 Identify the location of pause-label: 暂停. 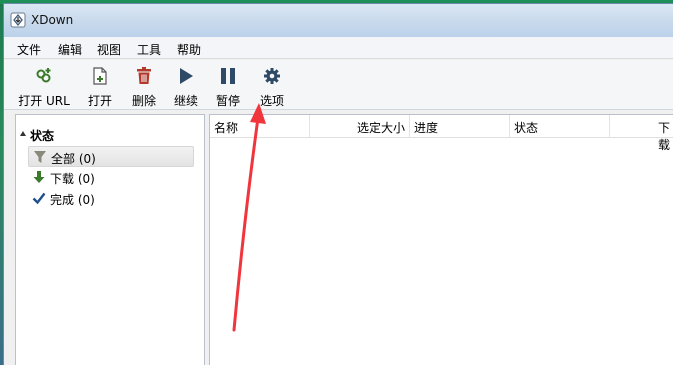
(227, 101).